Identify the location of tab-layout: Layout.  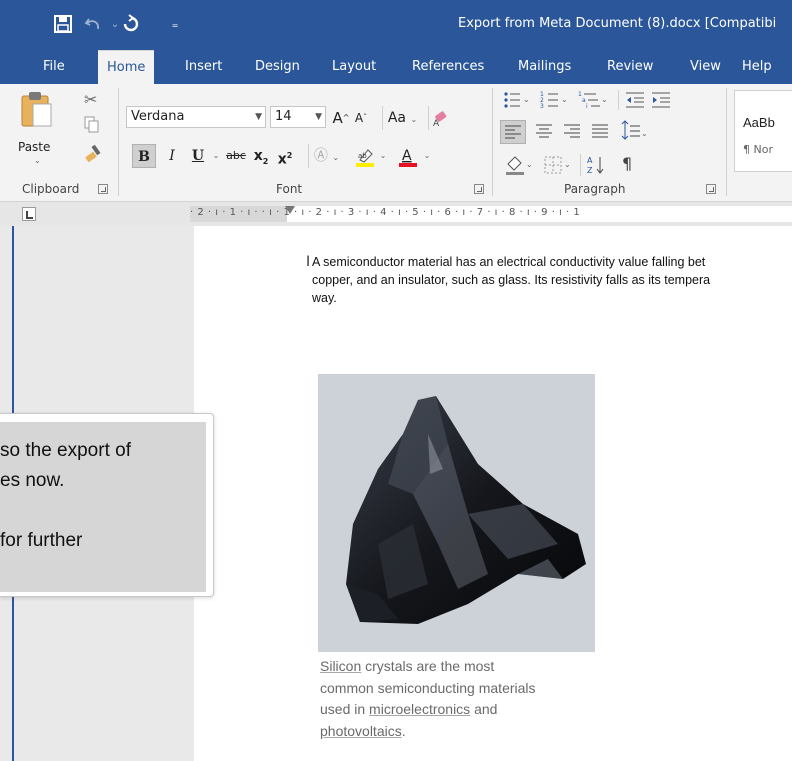
(354, 67).